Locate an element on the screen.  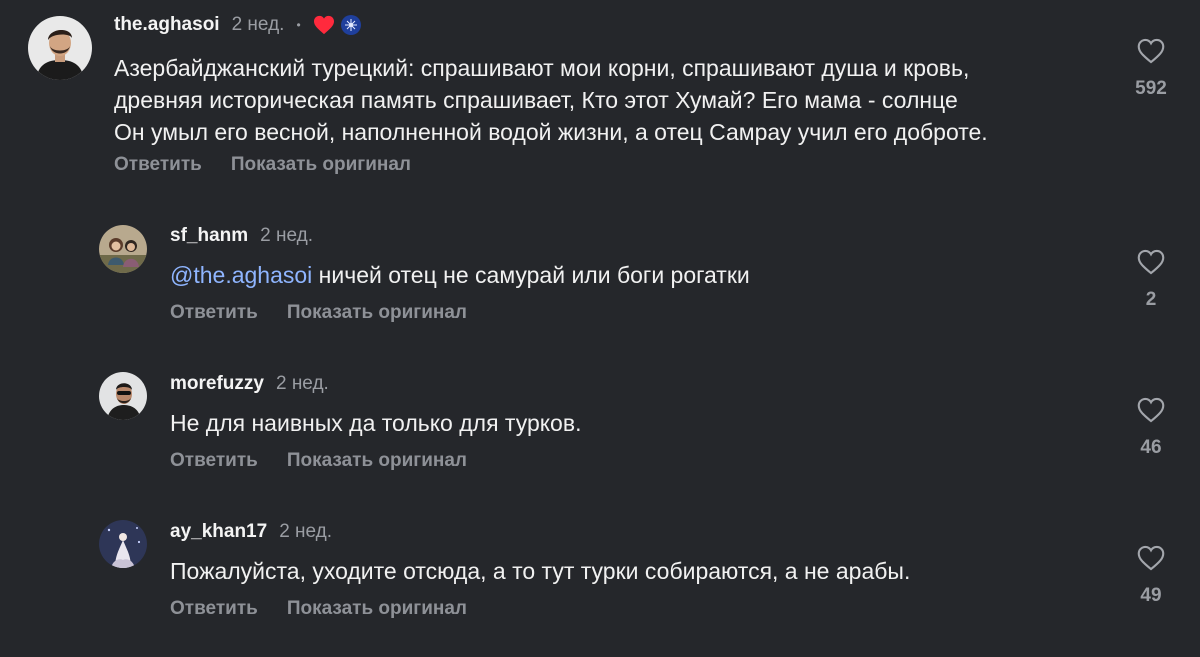
mention-link: @the.aghasoi is located at coordinates (241, 275).